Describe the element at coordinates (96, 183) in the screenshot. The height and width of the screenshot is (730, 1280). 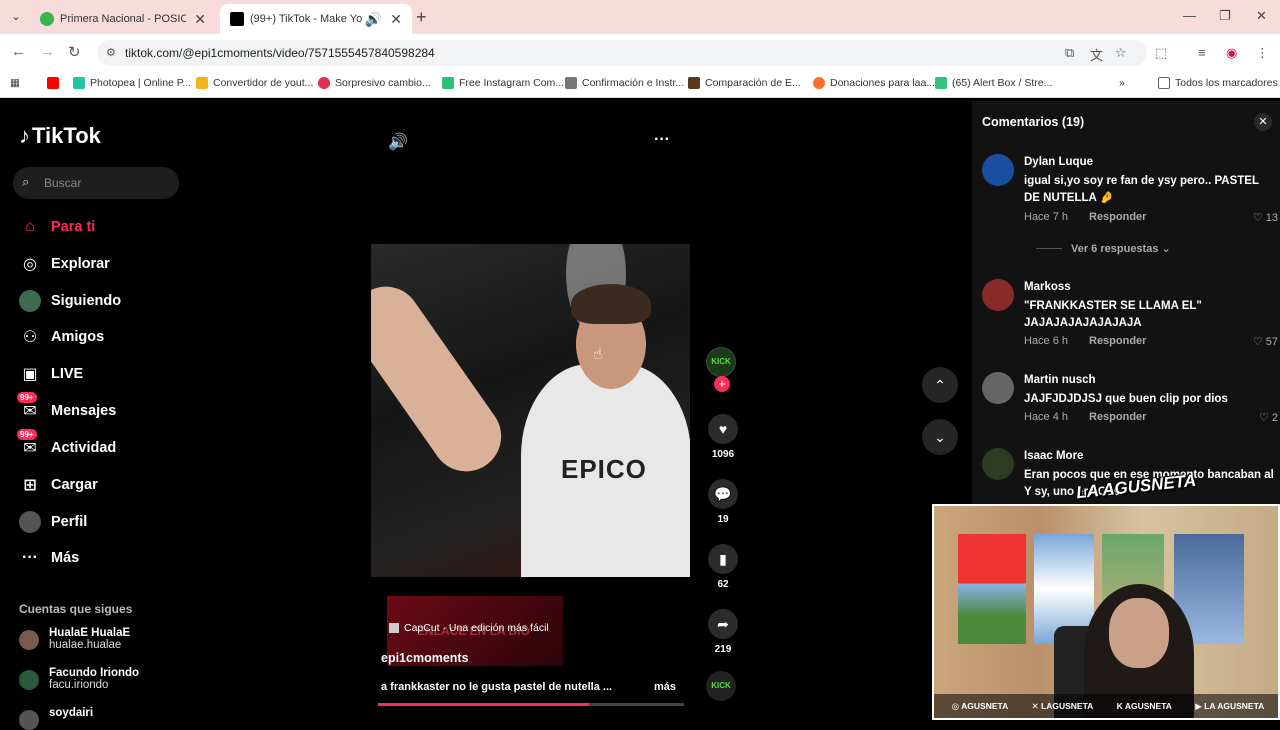
I see `search-input: ⌕ Buscar` at that location.